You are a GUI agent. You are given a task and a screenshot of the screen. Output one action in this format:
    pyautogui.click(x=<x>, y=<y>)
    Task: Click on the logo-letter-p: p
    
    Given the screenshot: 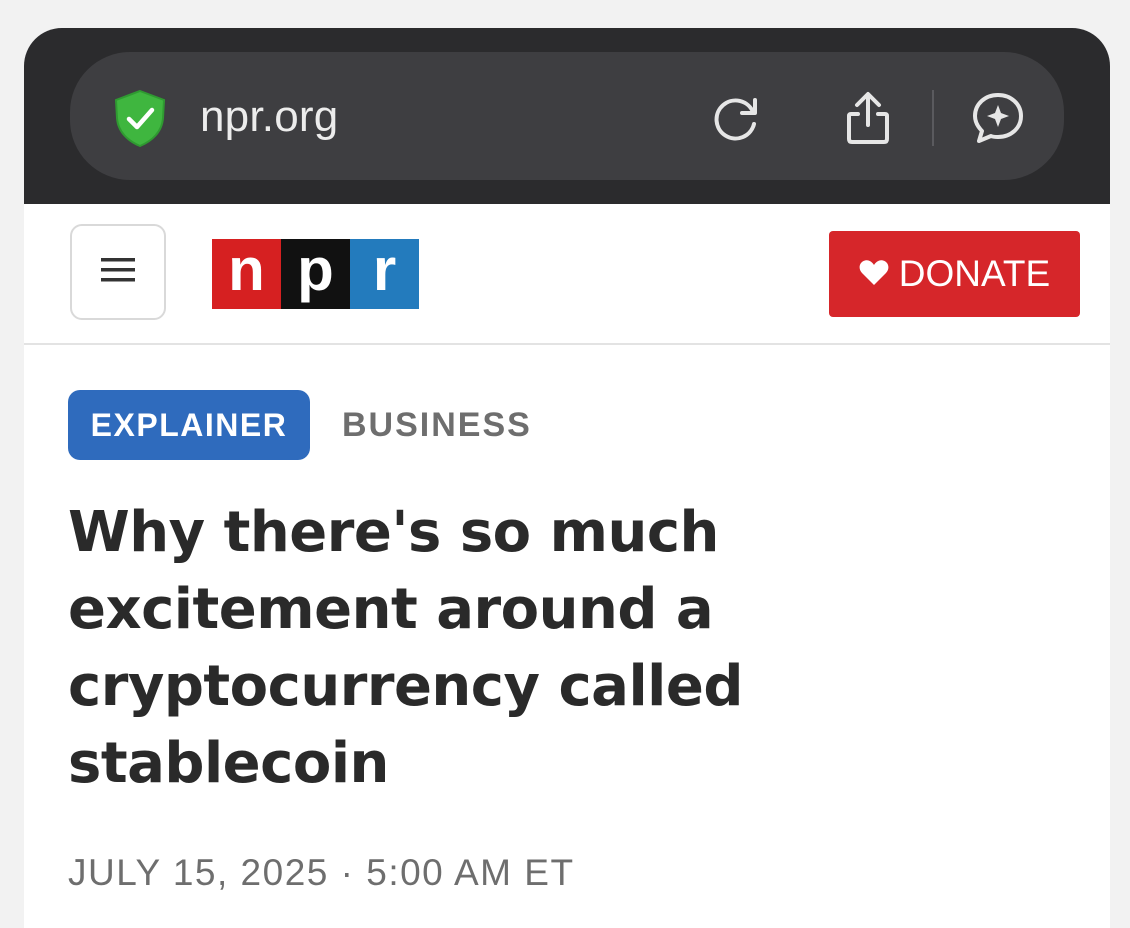 What is the action you would take?
    pyautogui.click(x=315, y=272)
    